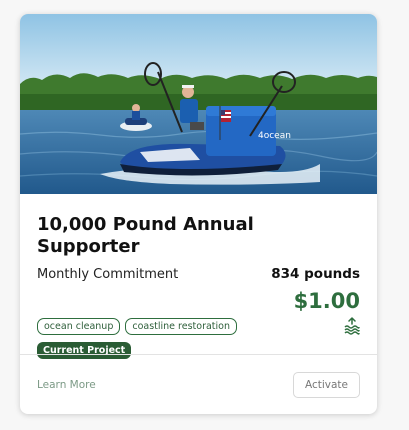 The height and width of the screenshot is (430, 409). I want to click on card-title: 10,000 Pound Annual Supporter, so click(145, 235).